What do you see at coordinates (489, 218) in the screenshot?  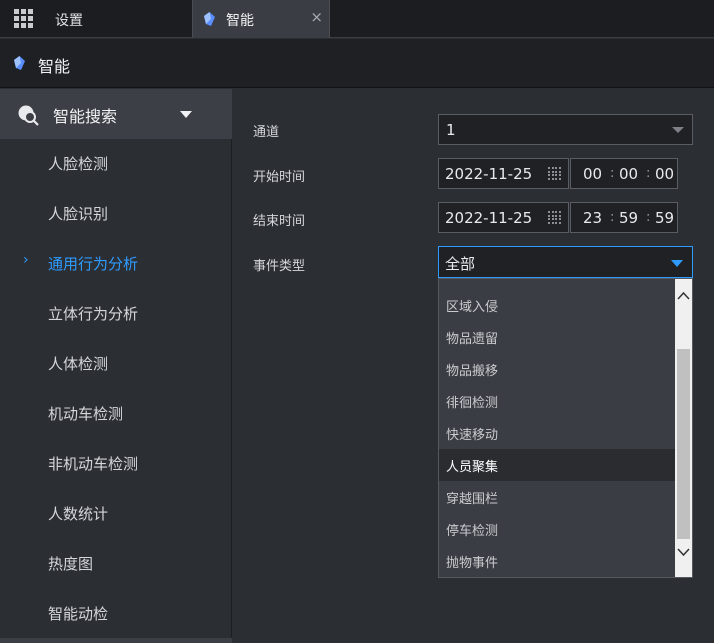 I see `end-date-value: 2022-11-25` at bounding box center [489, 218].